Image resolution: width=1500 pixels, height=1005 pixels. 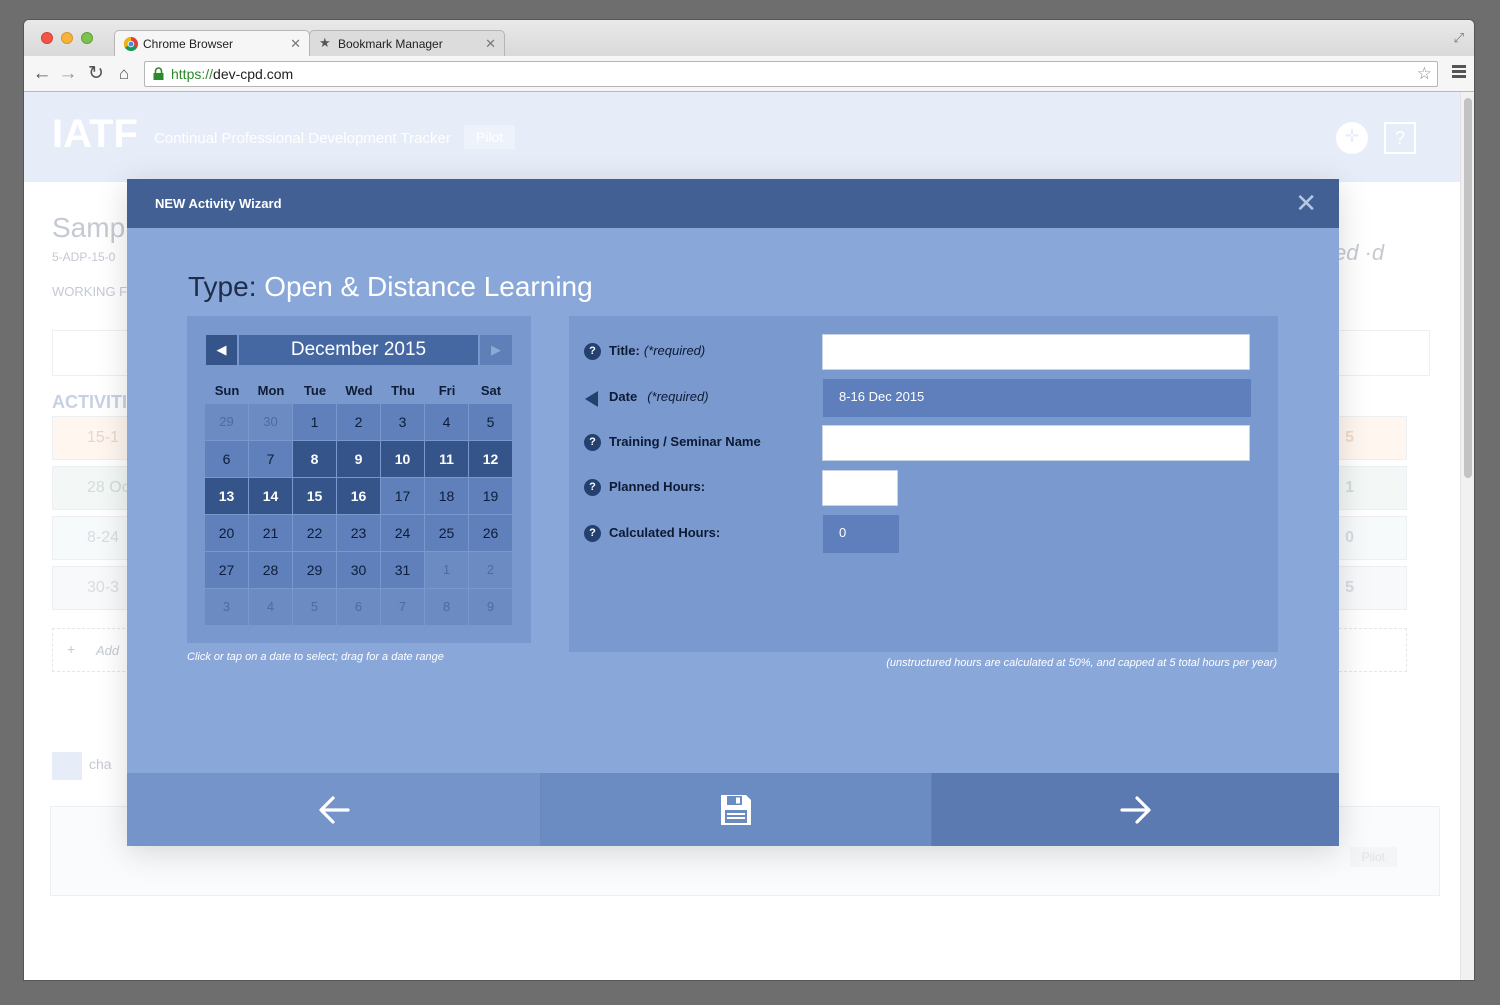 I want to click on forward-icon: →, so click(x=68, y=74).